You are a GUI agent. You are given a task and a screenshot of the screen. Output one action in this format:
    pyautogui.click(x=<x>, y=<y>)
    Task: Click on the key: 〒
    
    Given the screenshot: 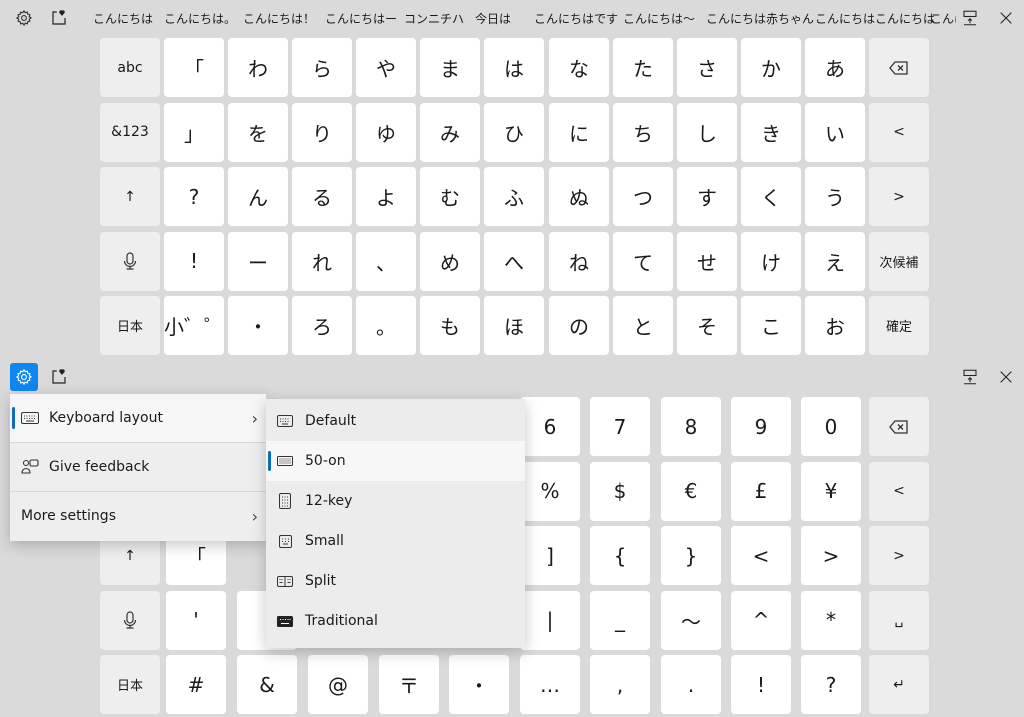 What is the action you would take?
    pyautogui.click(x=409, y=684)
    